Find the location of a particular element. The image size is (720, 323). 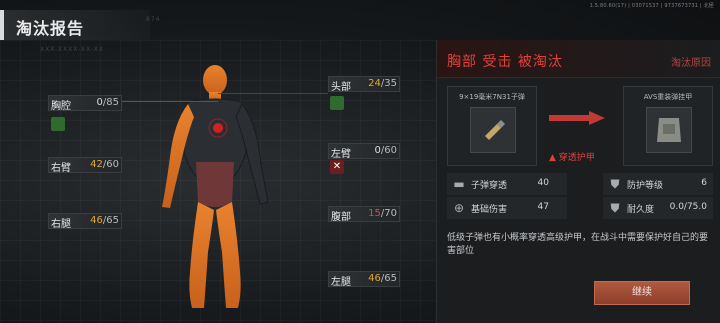

part-label: 左臂 is located at coordinates (341, 154).